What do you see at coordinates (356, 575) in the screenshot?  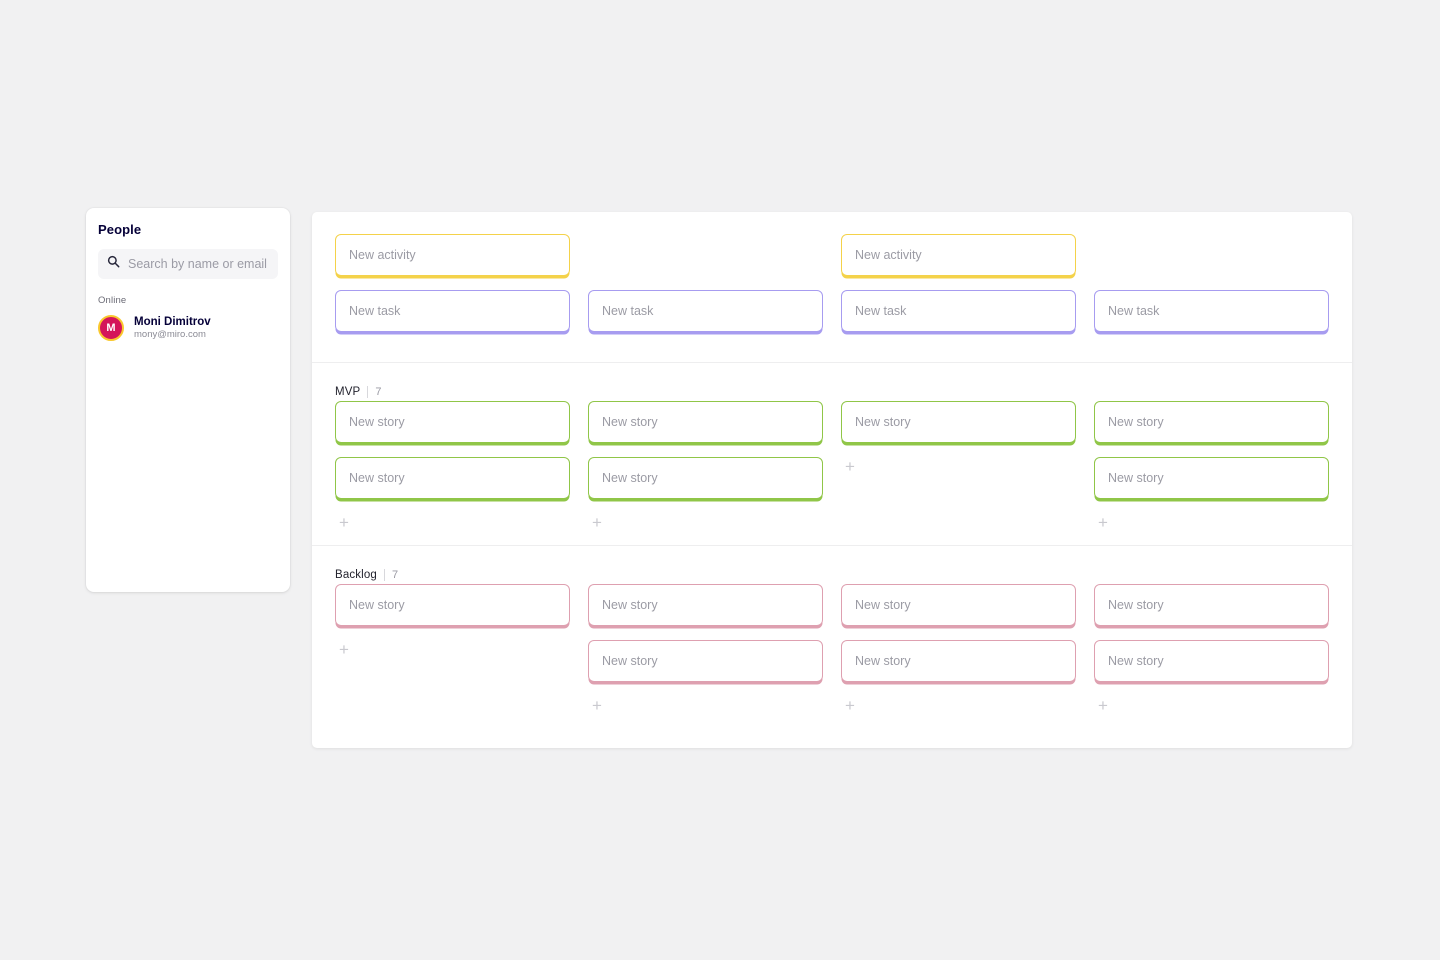 I see `section-title: Backlog` at bounding box center [356, 575].